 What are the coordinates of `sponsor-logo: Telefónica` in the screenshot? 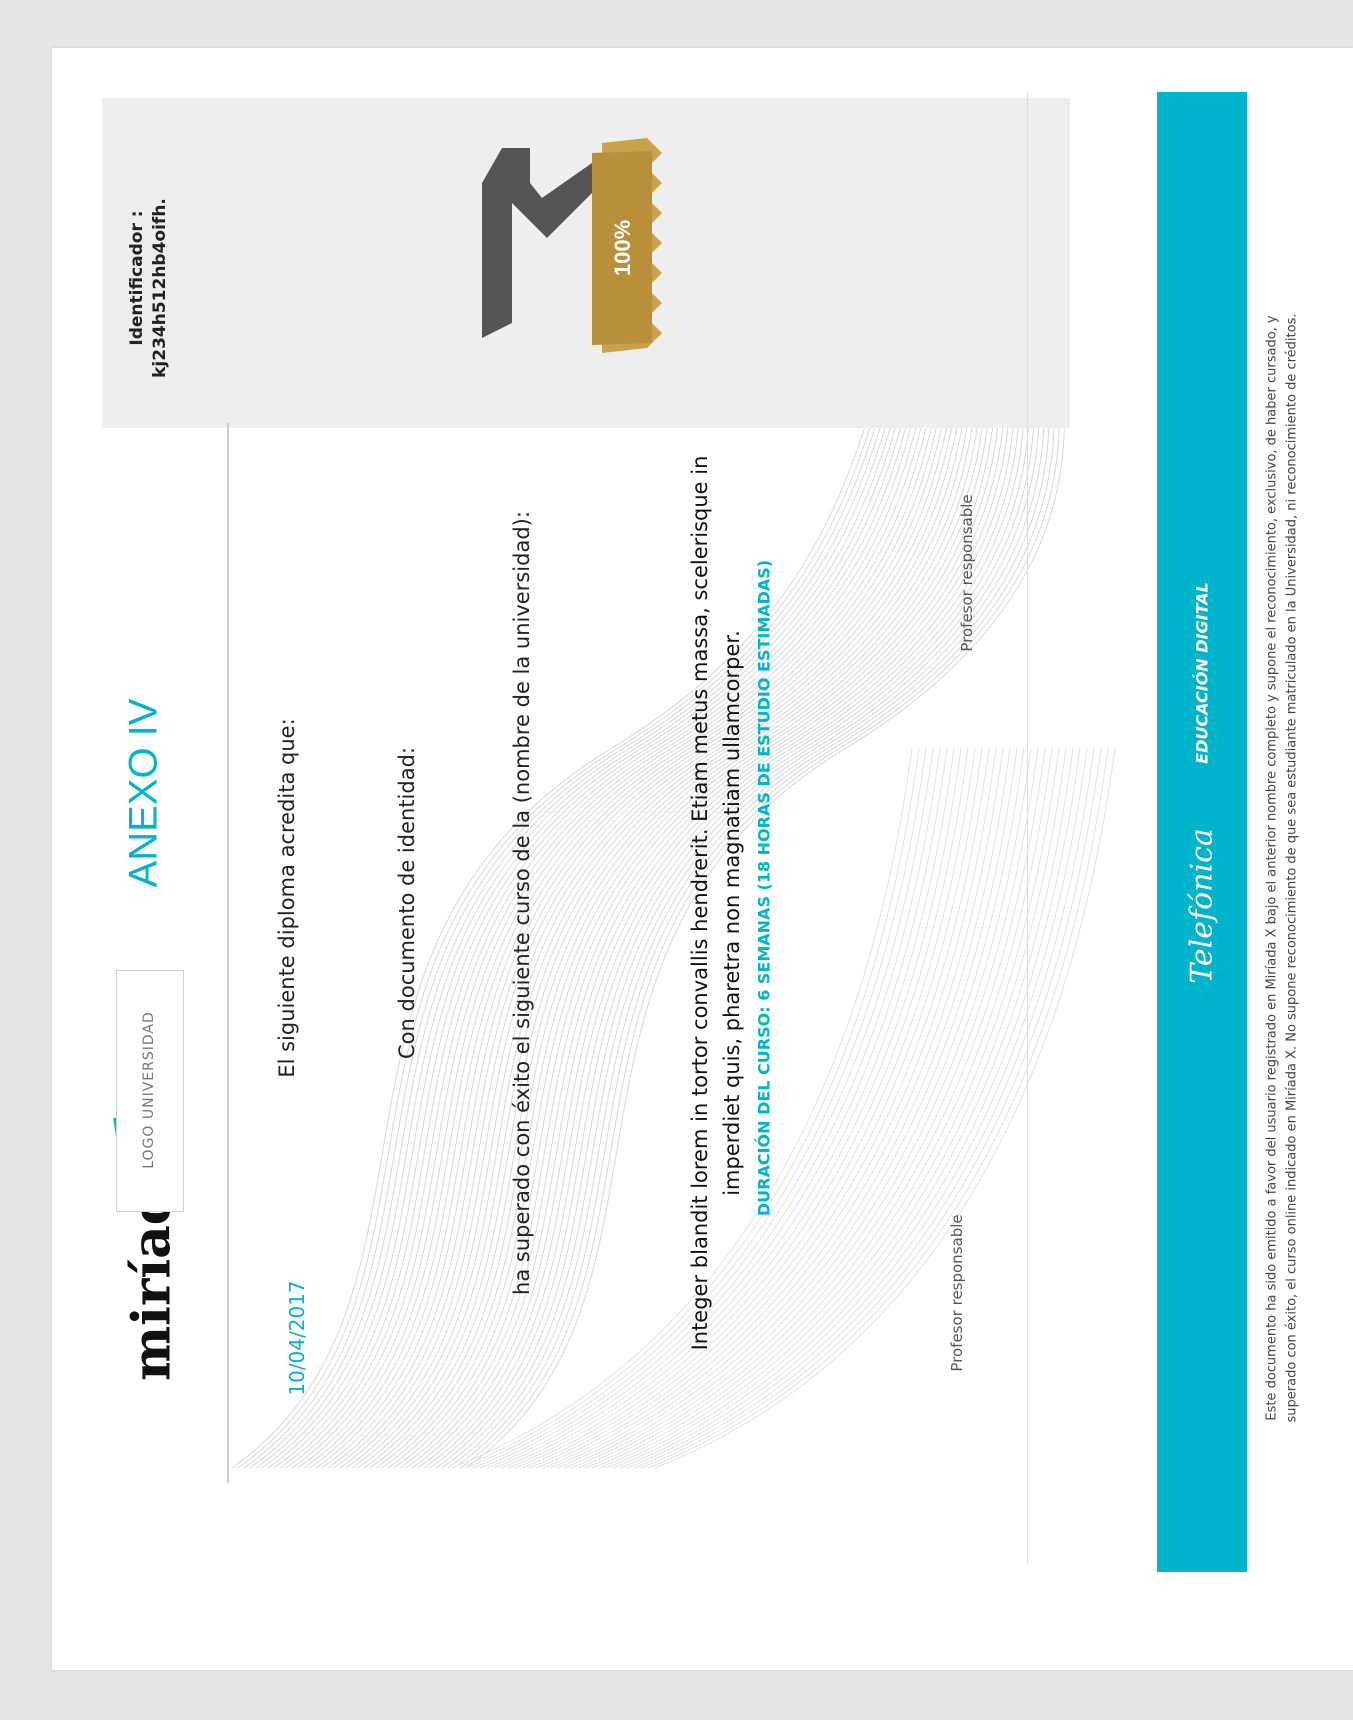 It's located at (1202, 906).